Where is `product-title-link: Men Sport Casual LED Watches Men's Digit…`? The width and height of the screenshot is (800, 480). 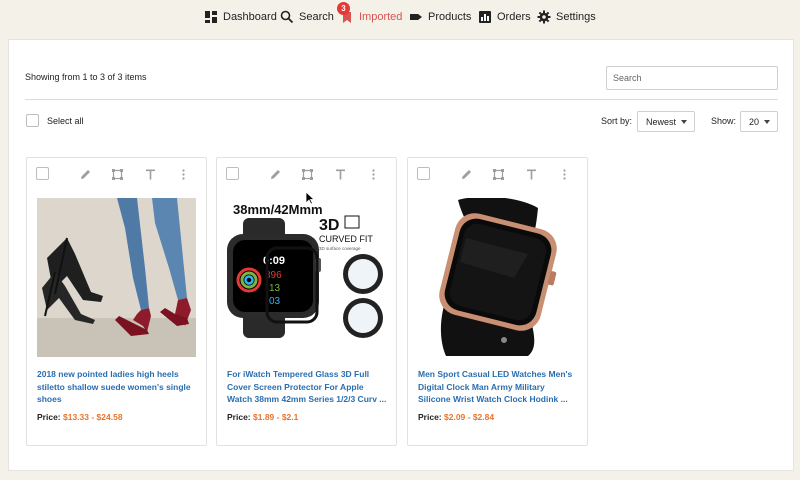
product-title-link: Men Sport Casual LED Watches Men's Digit… is located at coordinates (498, 387).